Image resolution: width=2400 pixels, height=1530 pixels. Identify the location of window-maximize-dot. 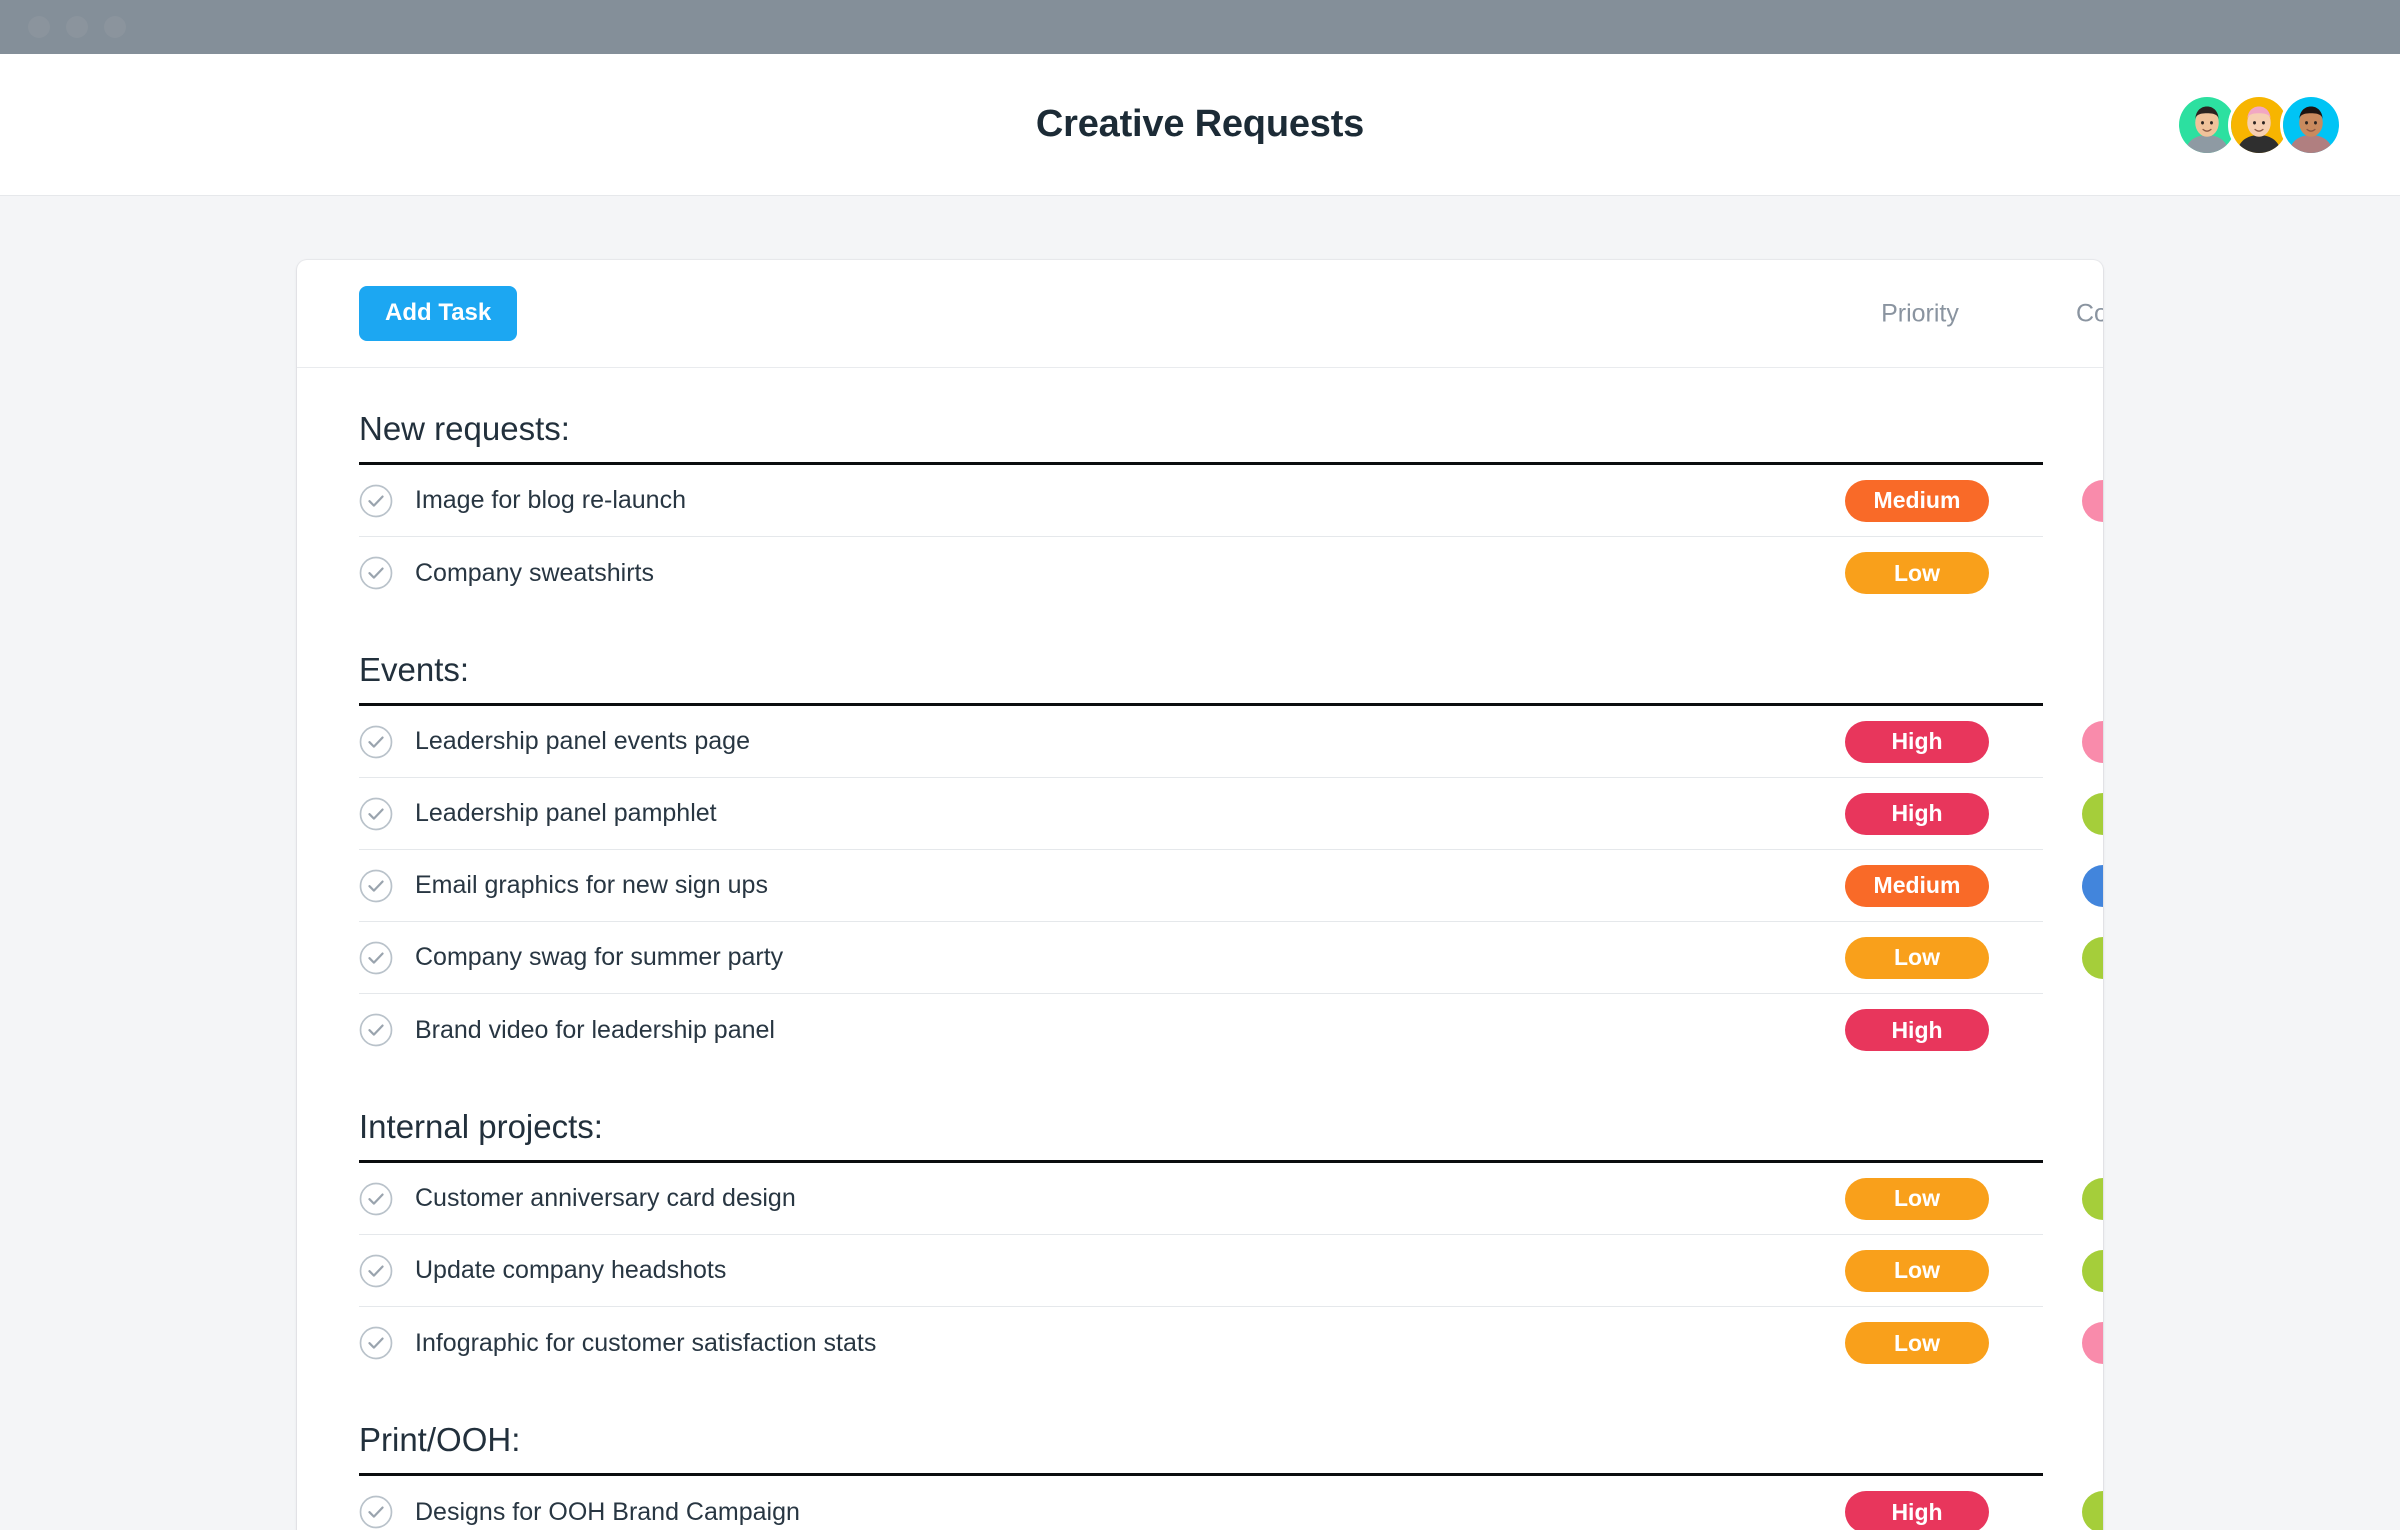
(115, 27).